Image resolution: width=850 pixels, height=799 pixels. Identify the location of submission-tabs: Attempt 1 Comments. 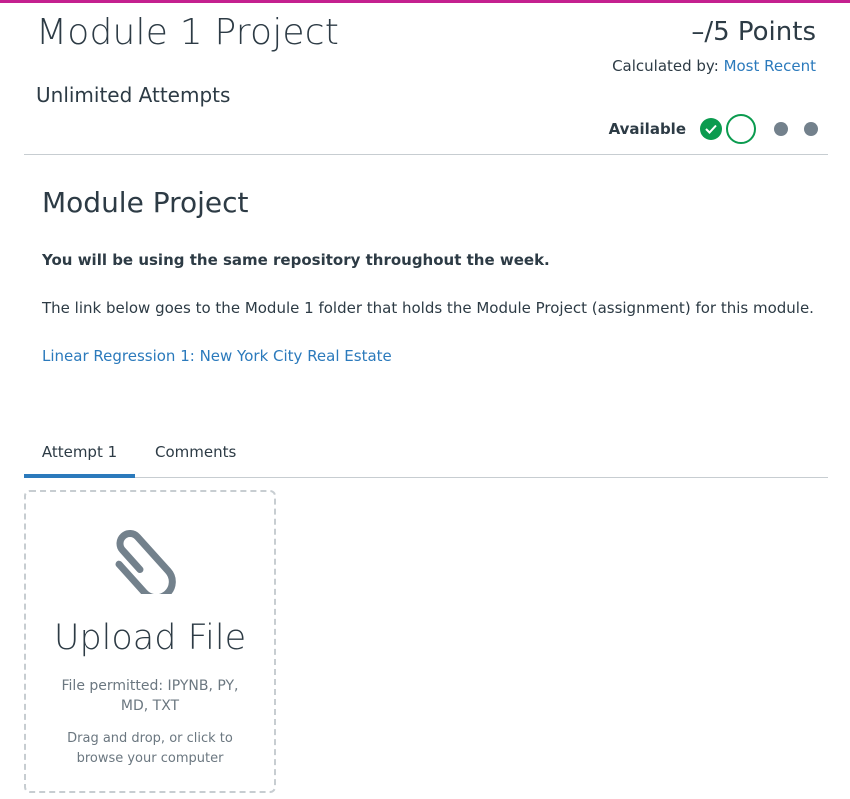
(426, 454).